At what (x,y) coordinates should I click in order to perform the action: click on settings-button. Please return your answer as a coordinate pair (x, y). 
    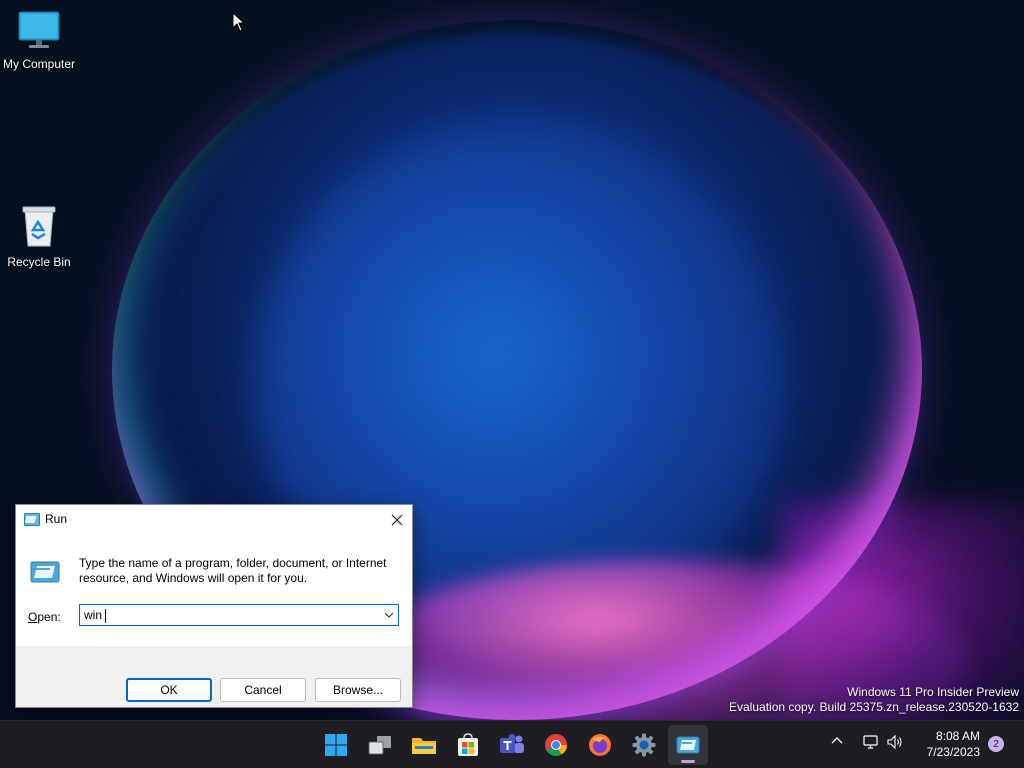
    Looking at the image, I should click on (644, 745).